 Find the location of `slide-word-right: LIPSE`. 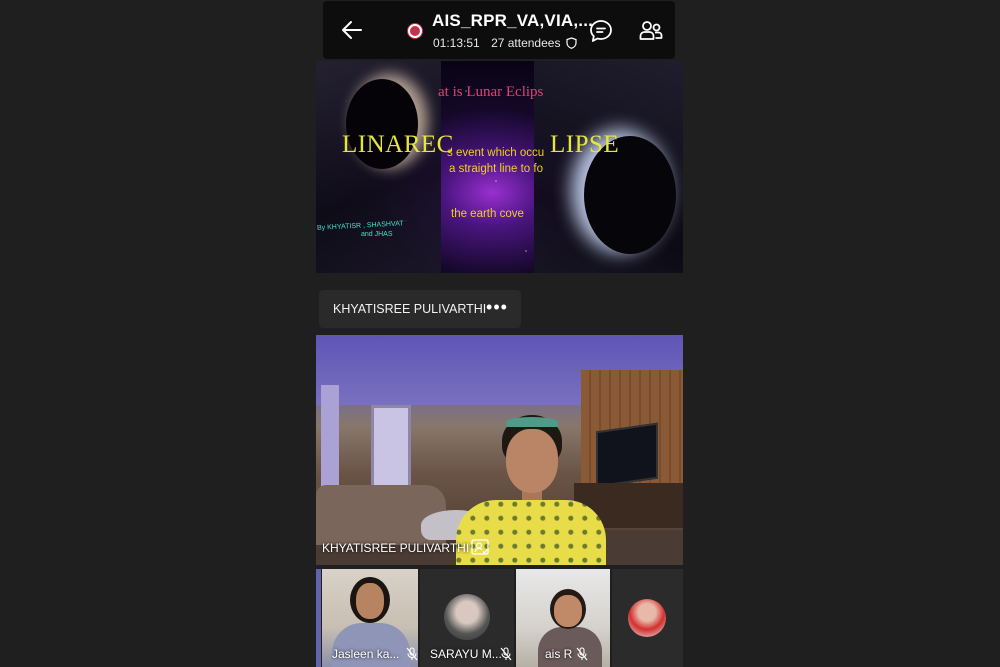

slide-word-right: LIPSE is located at coordinates (585, 144).